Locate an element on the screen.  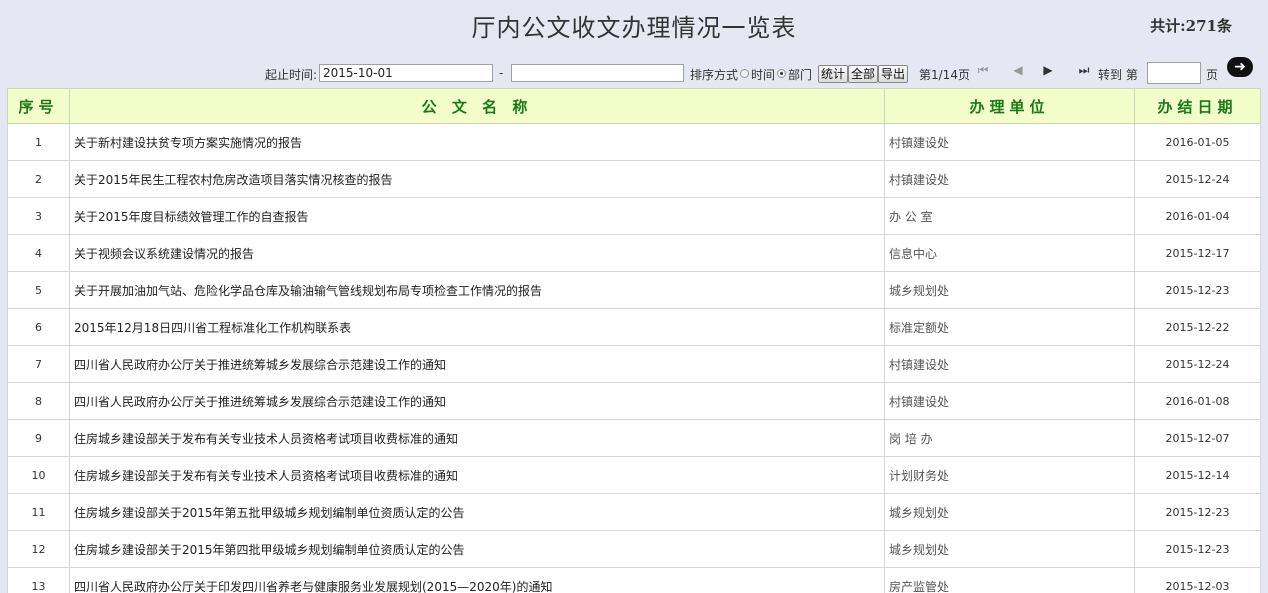
completion-date-cell: 2015-12-22 is located at coordinates (1197, 327).